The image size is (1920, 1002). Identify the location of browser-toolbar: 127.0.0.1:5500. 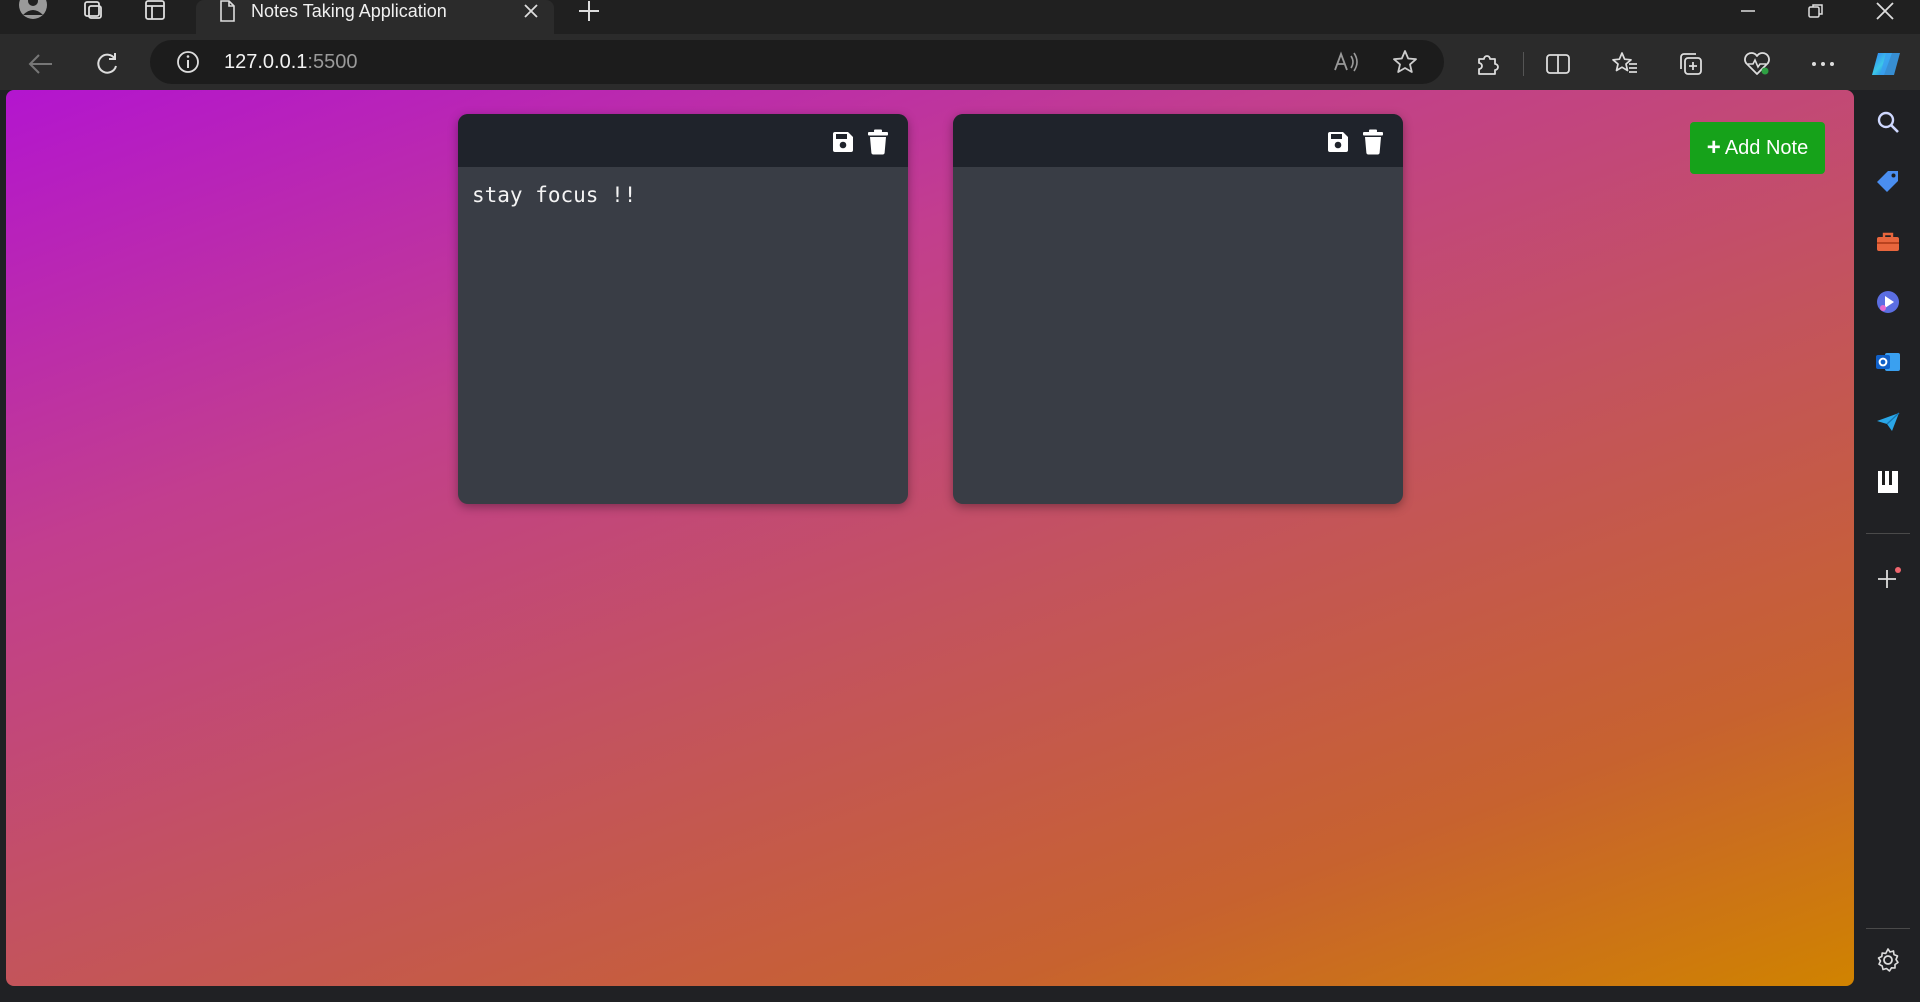
(960, 62).